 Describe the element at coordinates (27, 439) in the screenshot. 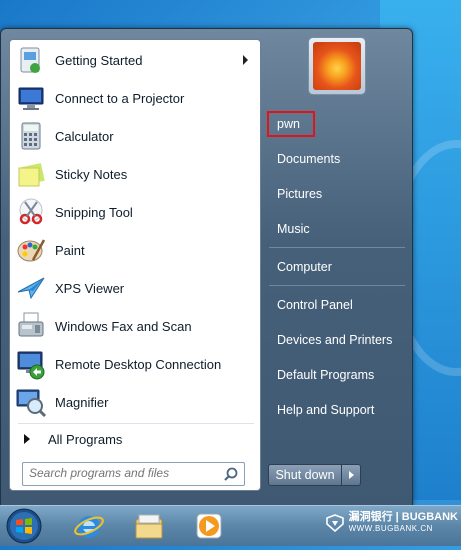

I see `arrow-right-icon` at that location.